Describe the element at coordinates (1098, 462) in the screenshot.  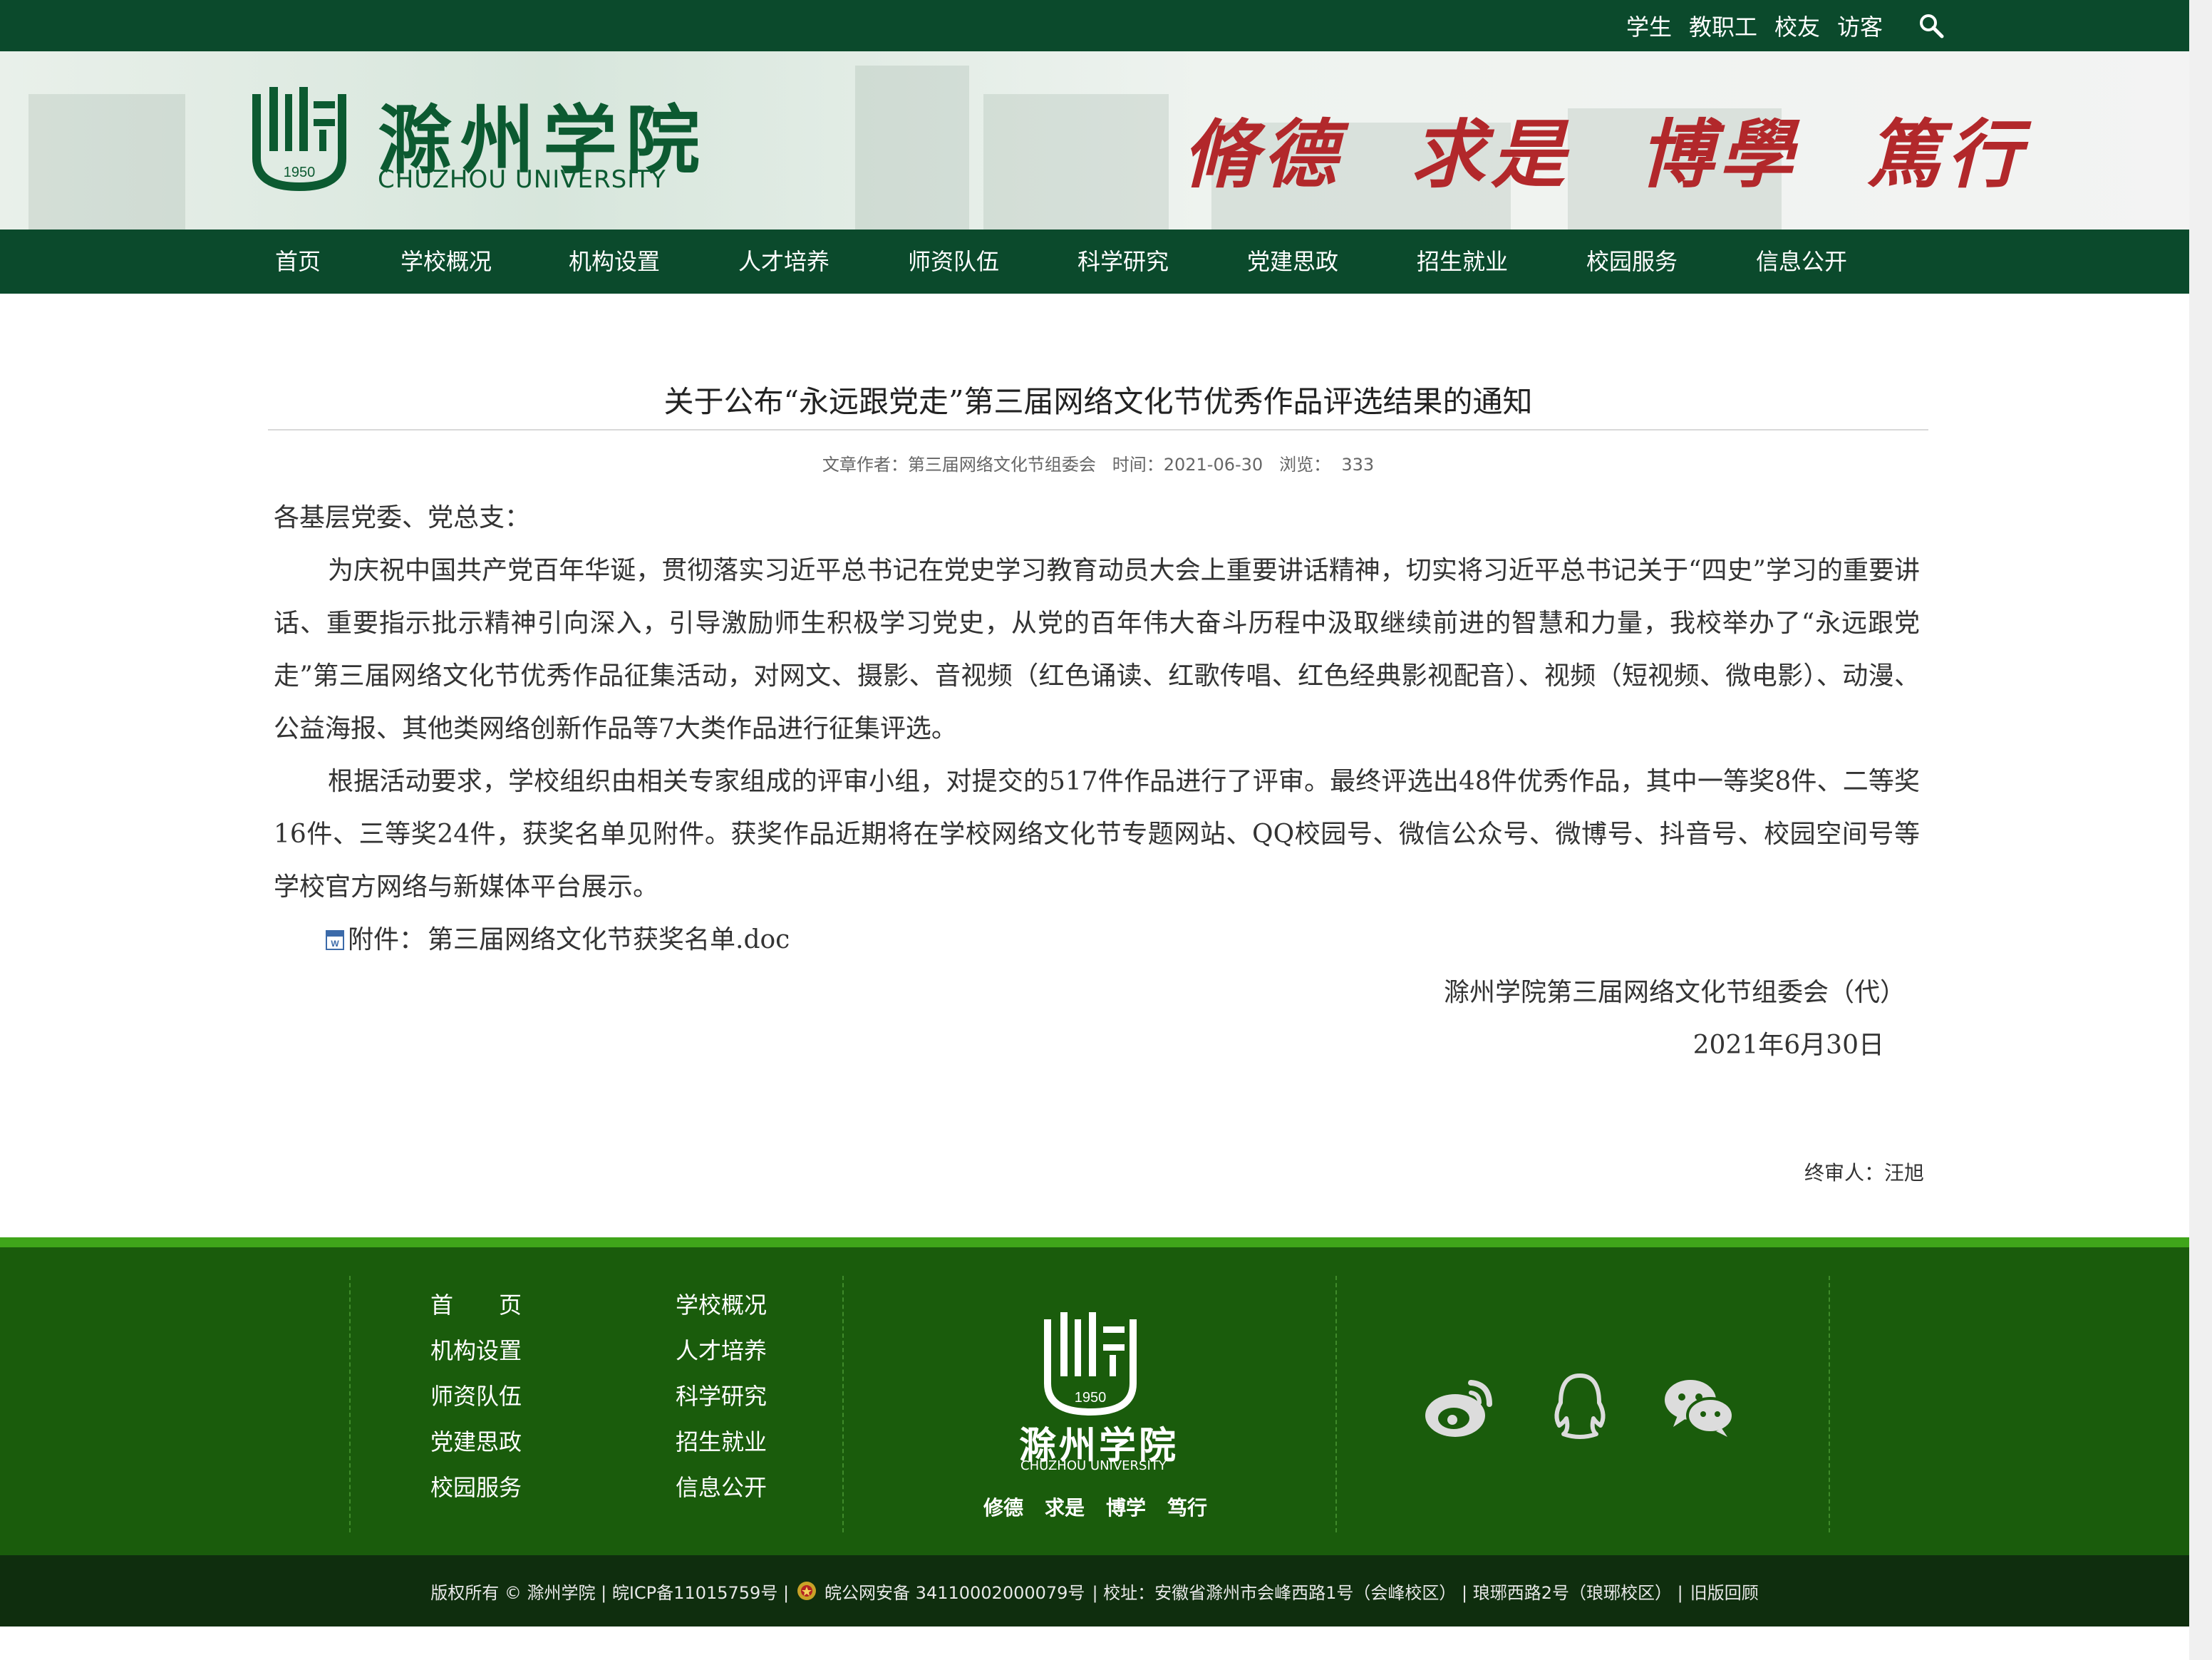
I see `article-meta: 文章作者：第三届网络文化节组委会 时间：2021-06-30 浏览： 333` at that location.